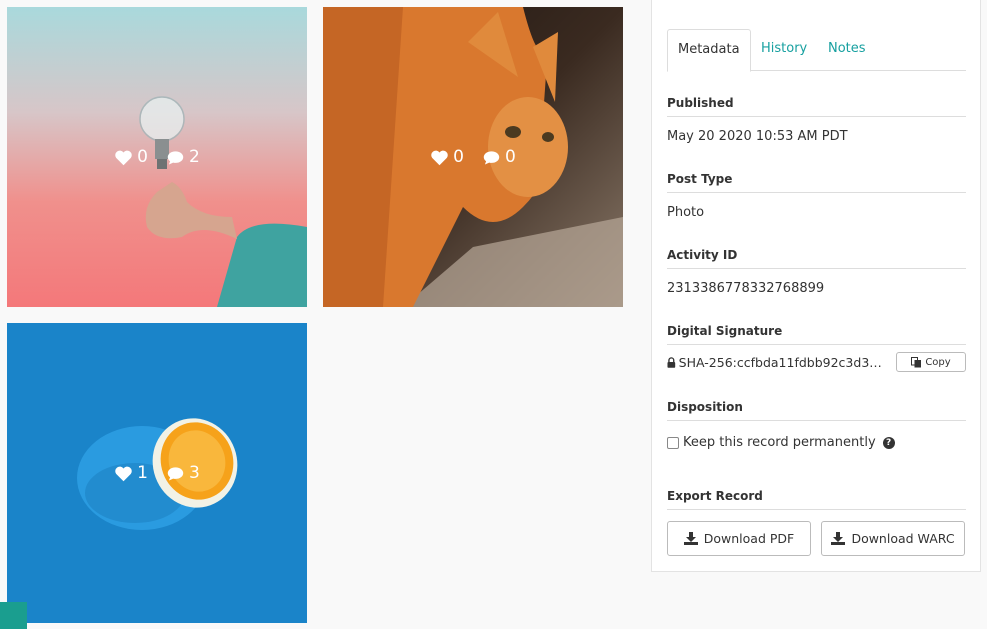  I want to click on digital-signature-label: Digital Signature, so click(816, 334).